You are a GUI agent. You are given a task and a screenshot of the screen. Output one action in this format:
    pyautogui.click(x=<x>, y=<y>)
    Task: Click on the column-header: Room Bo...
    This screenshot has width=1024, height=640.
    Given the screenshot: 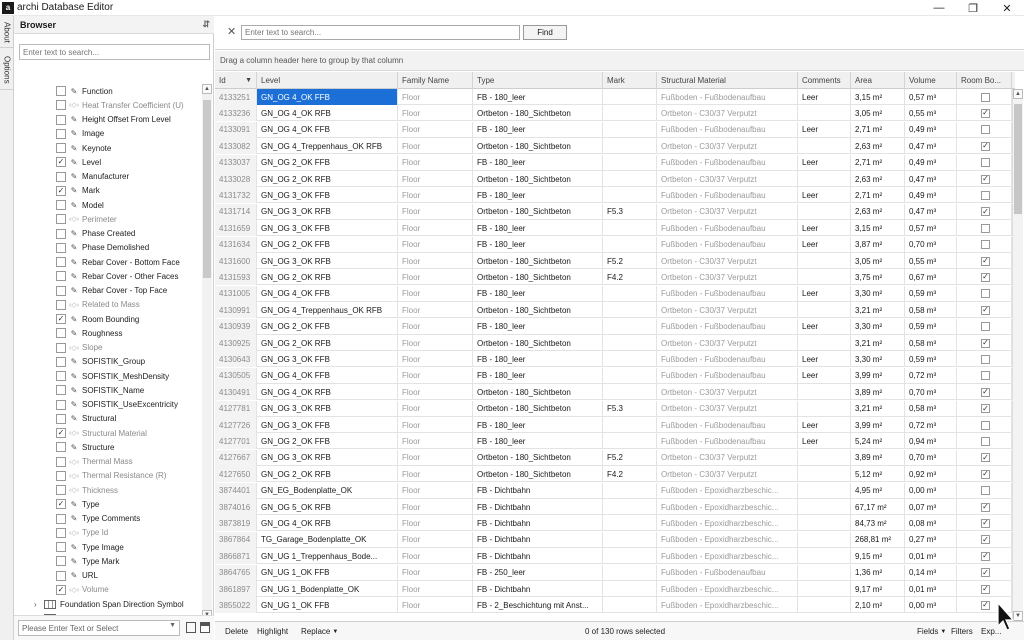 What is the action you would take?
    pyautogui.click(x=984, y=80)
    